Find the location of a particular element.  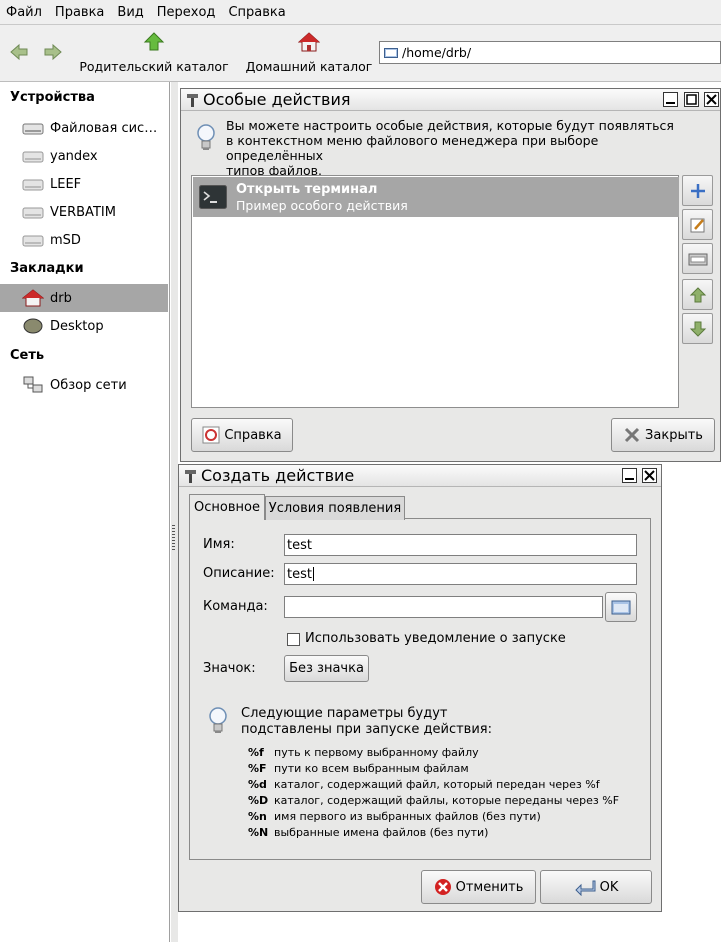

no-icon-button: Без значка is located at coordinates (326, 668).